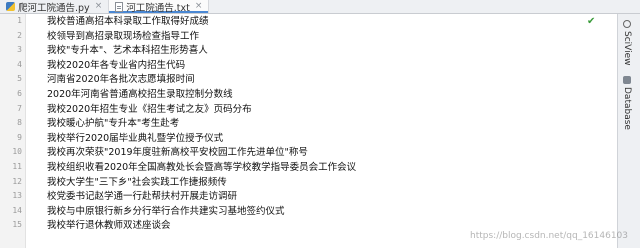 This screenshot has height=248, width=640. What do you see at coordinates (142, 197) in the screenshot?
I see `text-line: 校党委书记赵学通一行赴帮扶村开展走访调研` at bounding box center [142, 197].